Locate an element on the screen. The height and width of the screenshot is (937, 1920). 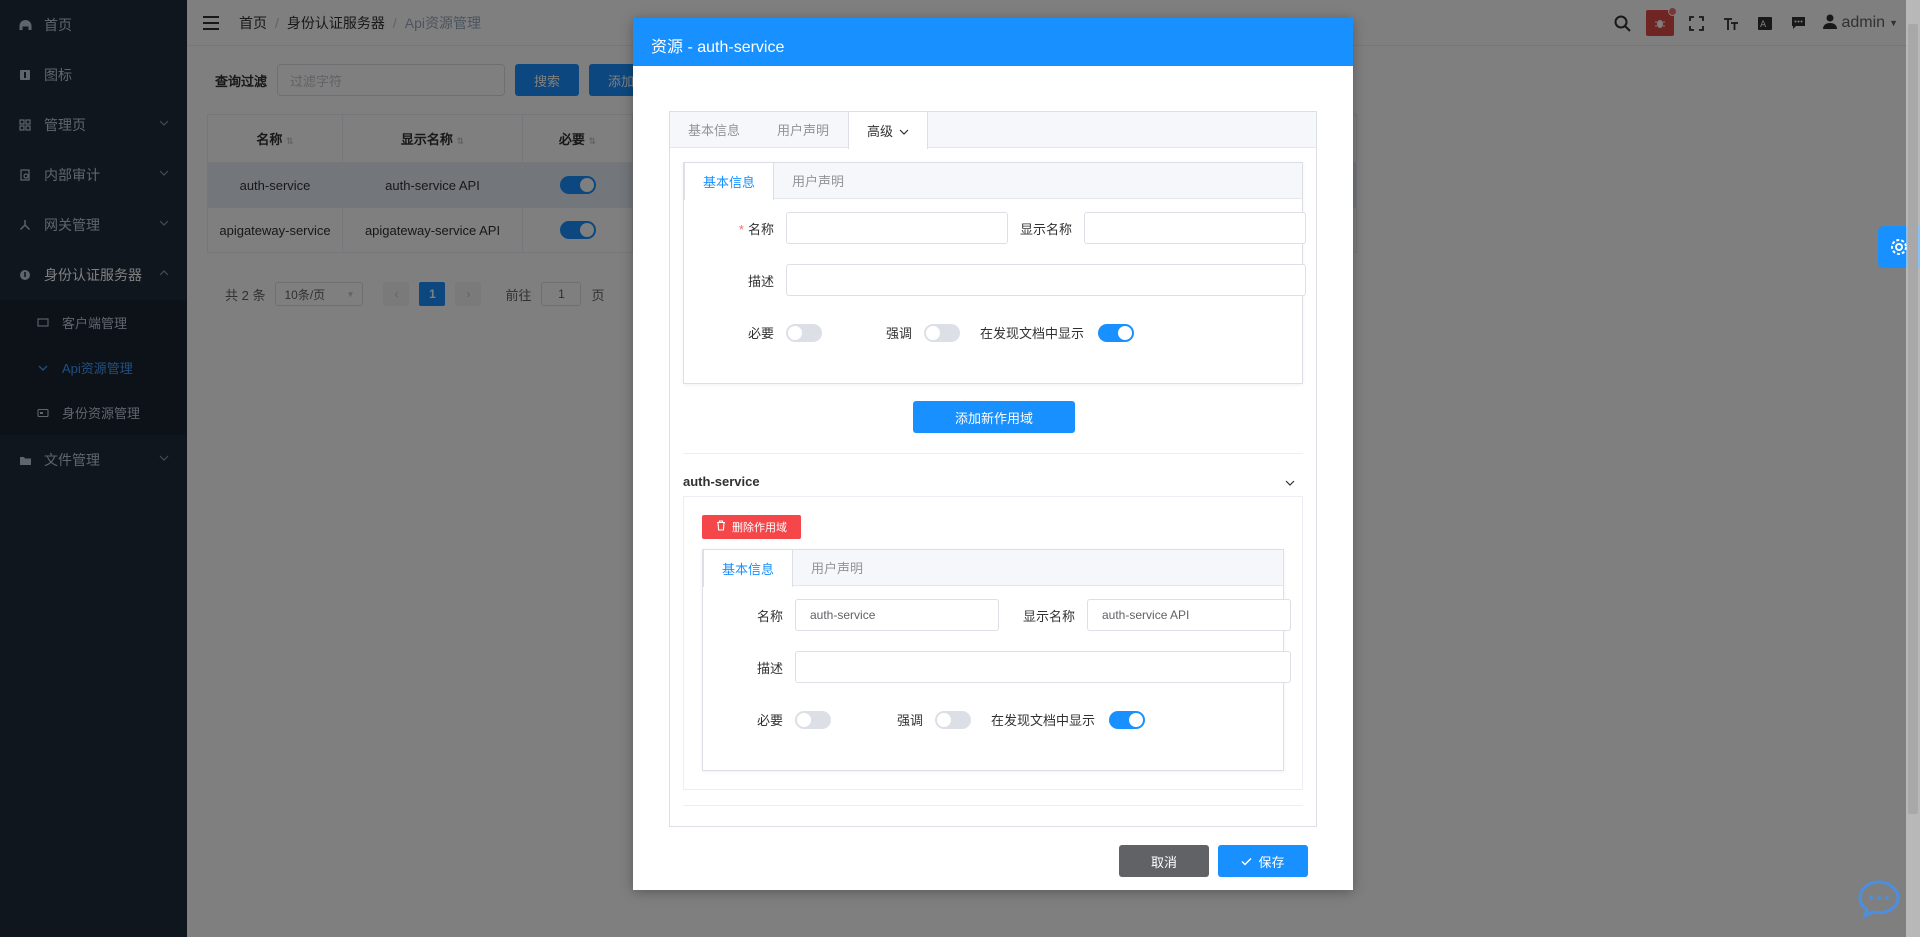
new-scope-card: 基本信息 用户声明 * 名称 显示名称 描述 必要 强调 在发现文档中显示 is located at coordinates (994, 273).